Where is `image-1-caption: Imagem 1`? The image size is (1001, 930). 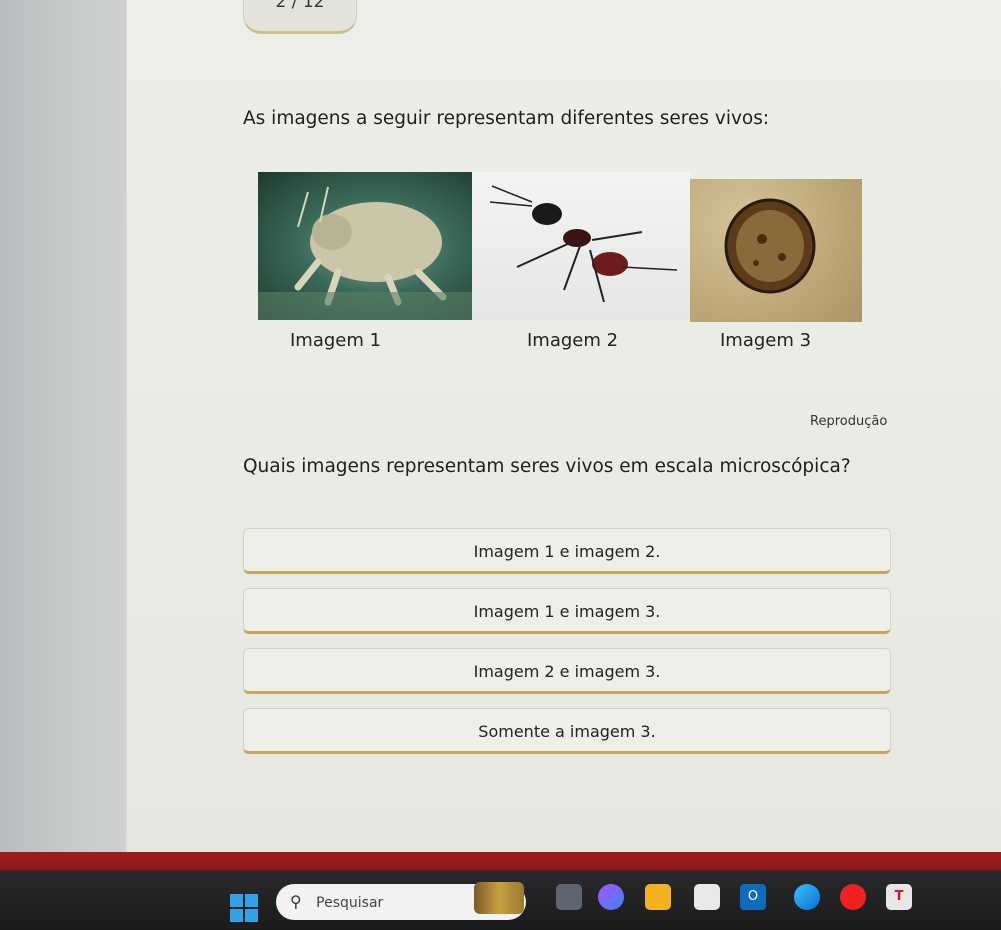
image-1-caption: Imagem 1 is located at coordinates (336, 340).